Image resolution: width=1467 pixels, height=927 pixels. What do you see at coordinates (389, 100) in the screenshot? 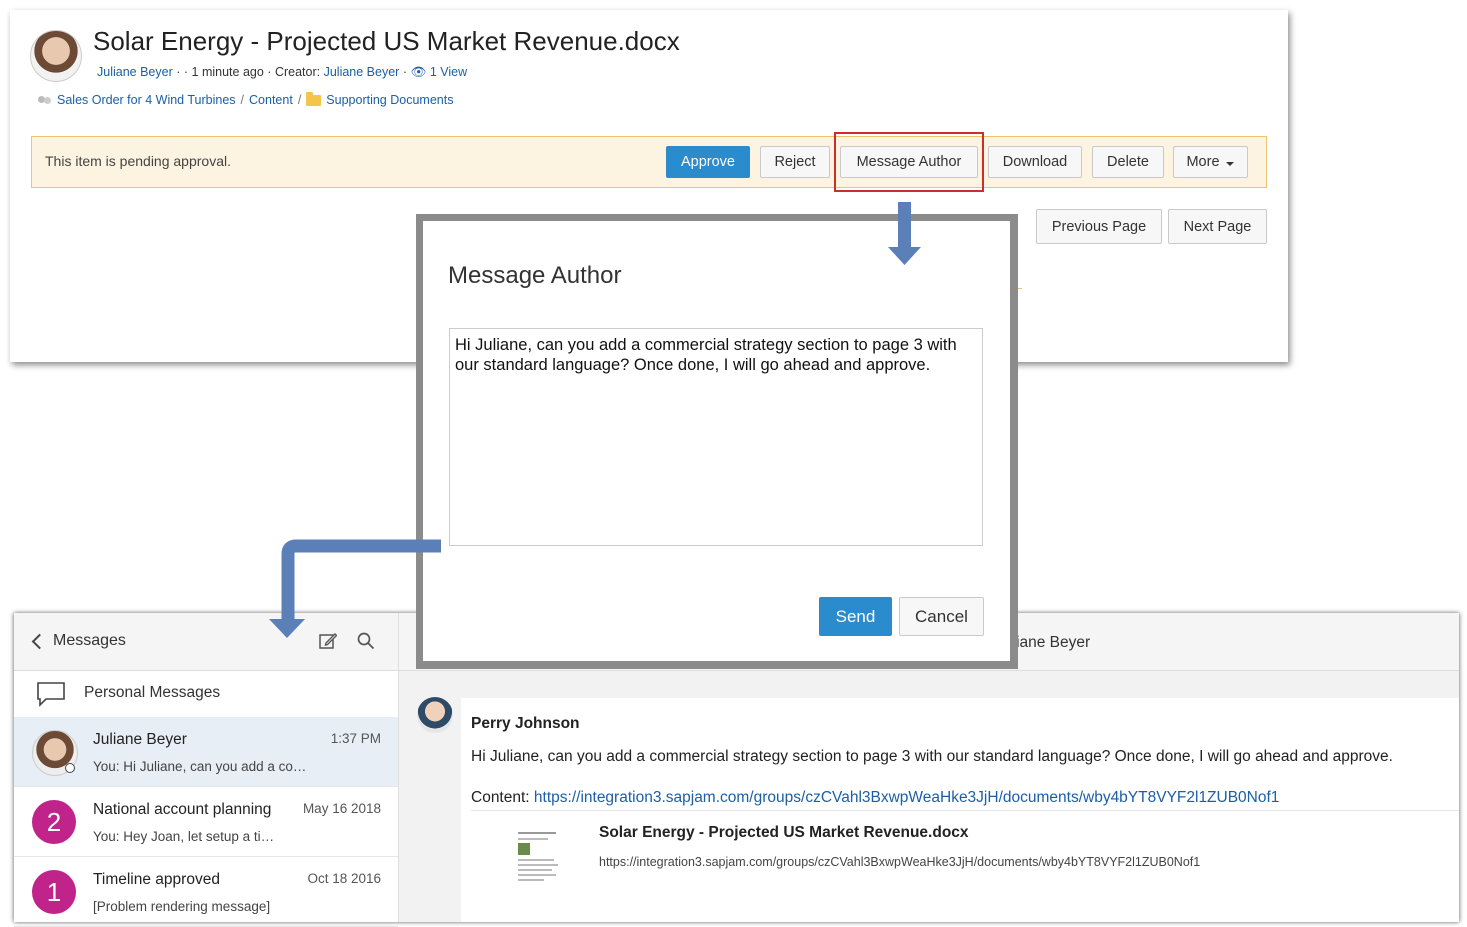
I see `breadcrumb-folder: Supporting Documents` at bounding box center [389, 100].